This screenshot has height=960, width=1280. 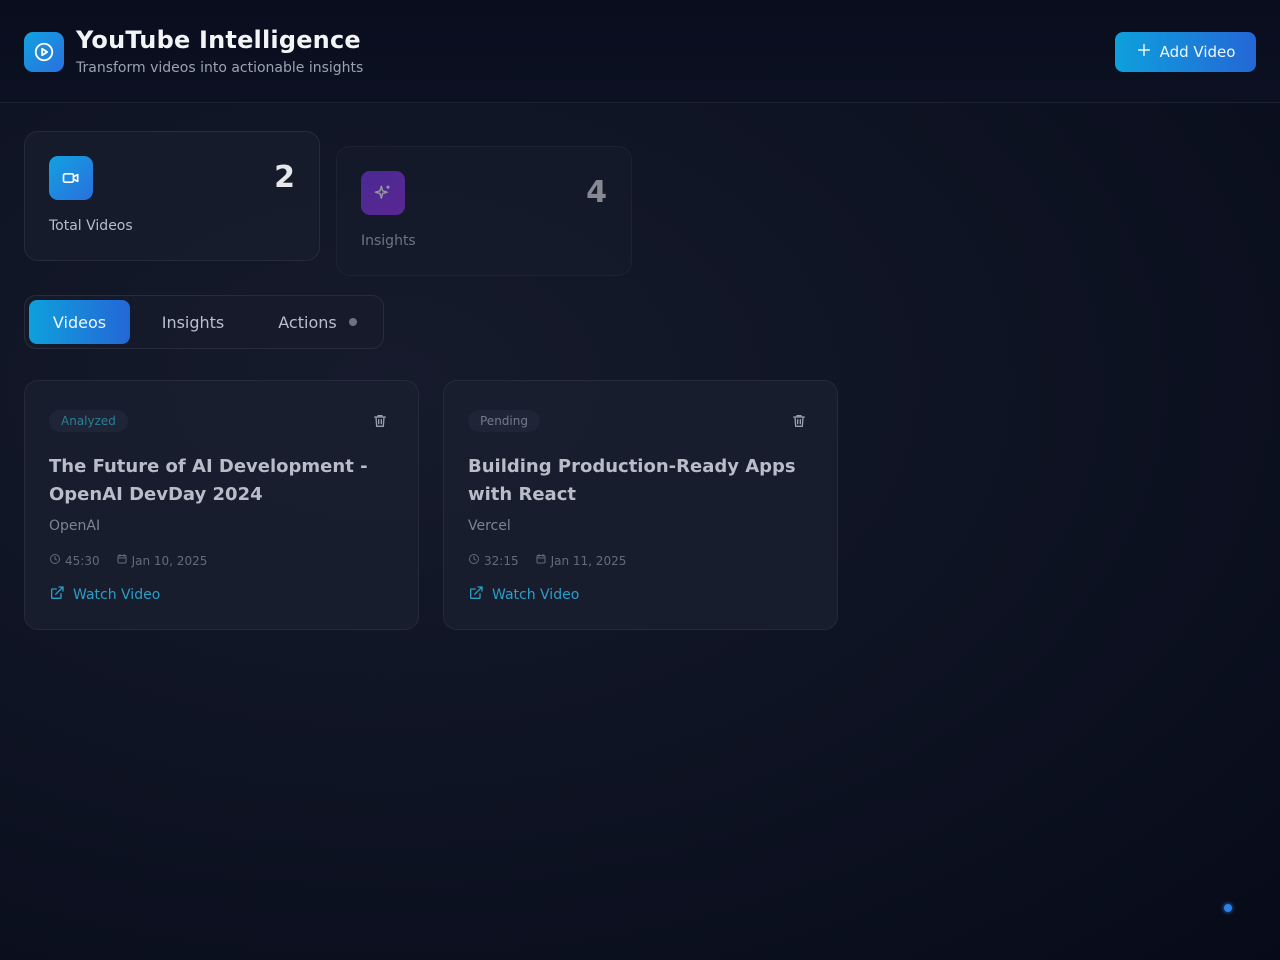 What do you see at coordinates (307, 322) in the screenshot?
I see `tab-label: Actions` at bounding box center [307, 322].